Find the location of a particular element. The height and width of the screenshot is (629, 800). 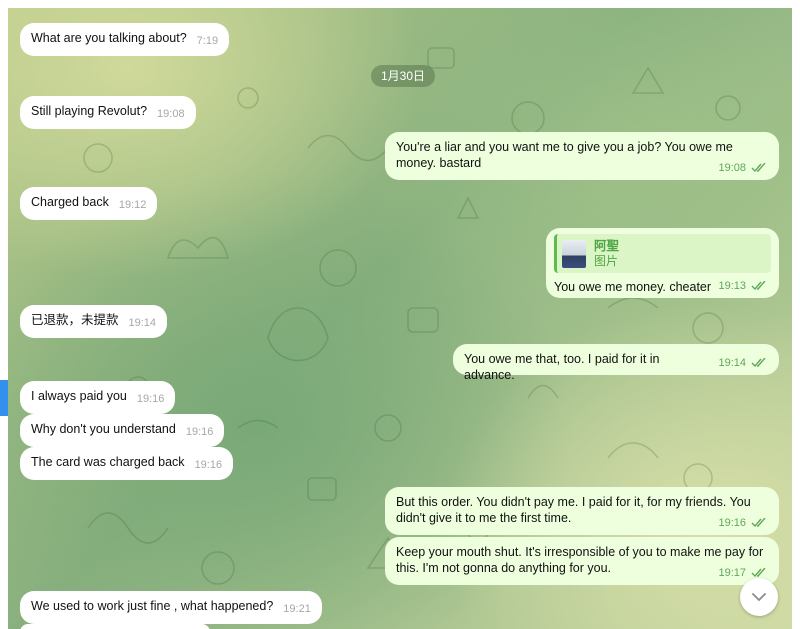

outgoing-message-with-reply: 阿聖 图片 You owe me money. cheater 19:13 is located at coordinates (662, 263).